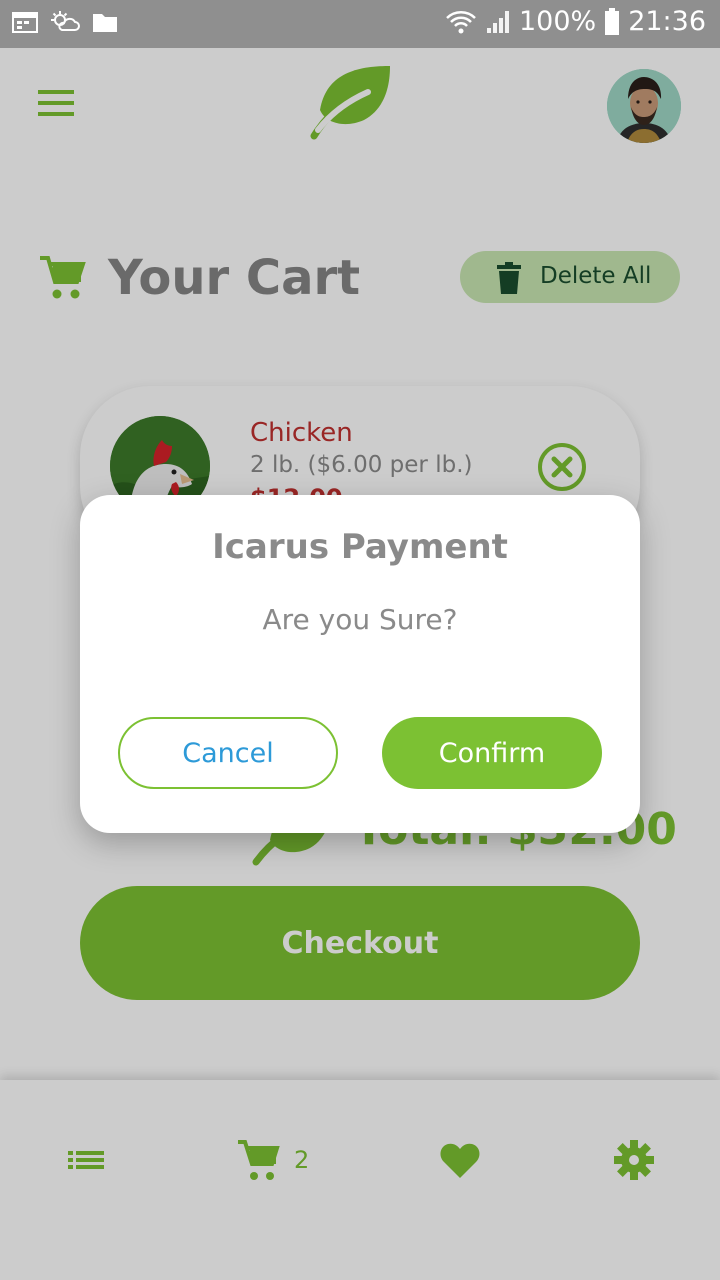 The width and height of the screenshot is (720, 1280). What do you see at coordinates (557, 21) in the screenshot?
I see `battery-percent: 100%` at bounding box center [557, 21].